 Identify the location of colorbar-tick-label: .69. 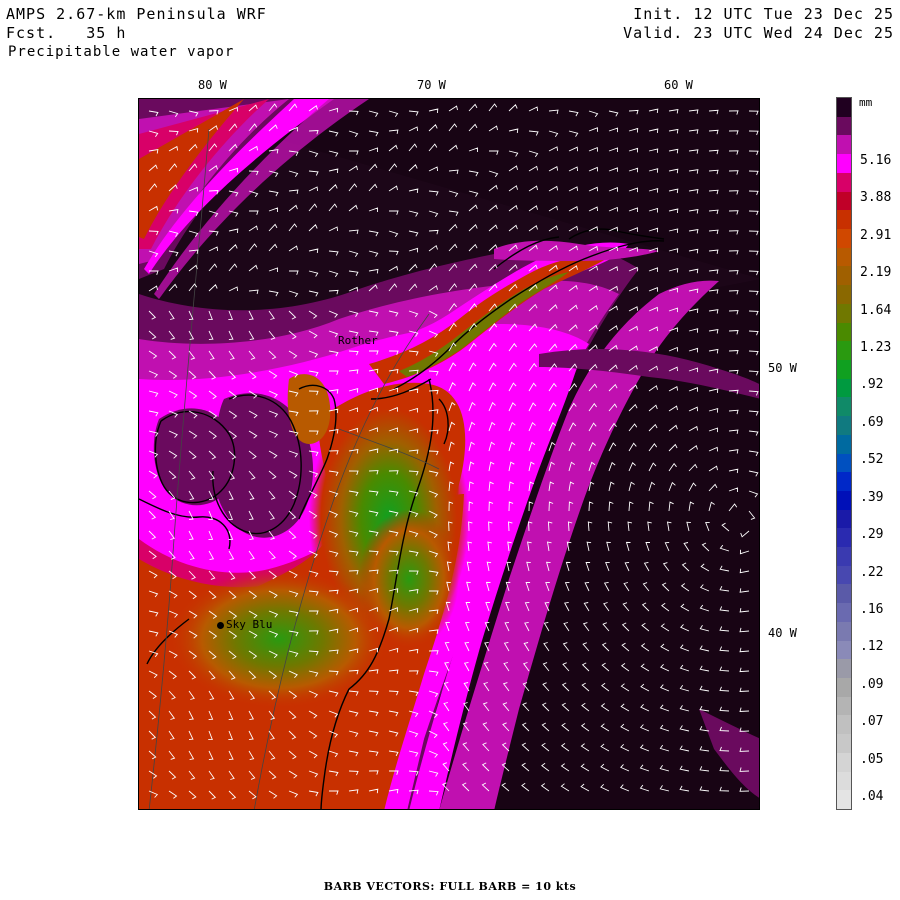
(872, 422).